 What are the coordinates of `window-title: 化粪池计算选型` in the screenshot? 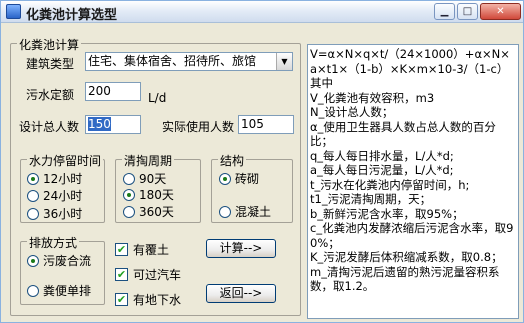 It's located at (72, 15).